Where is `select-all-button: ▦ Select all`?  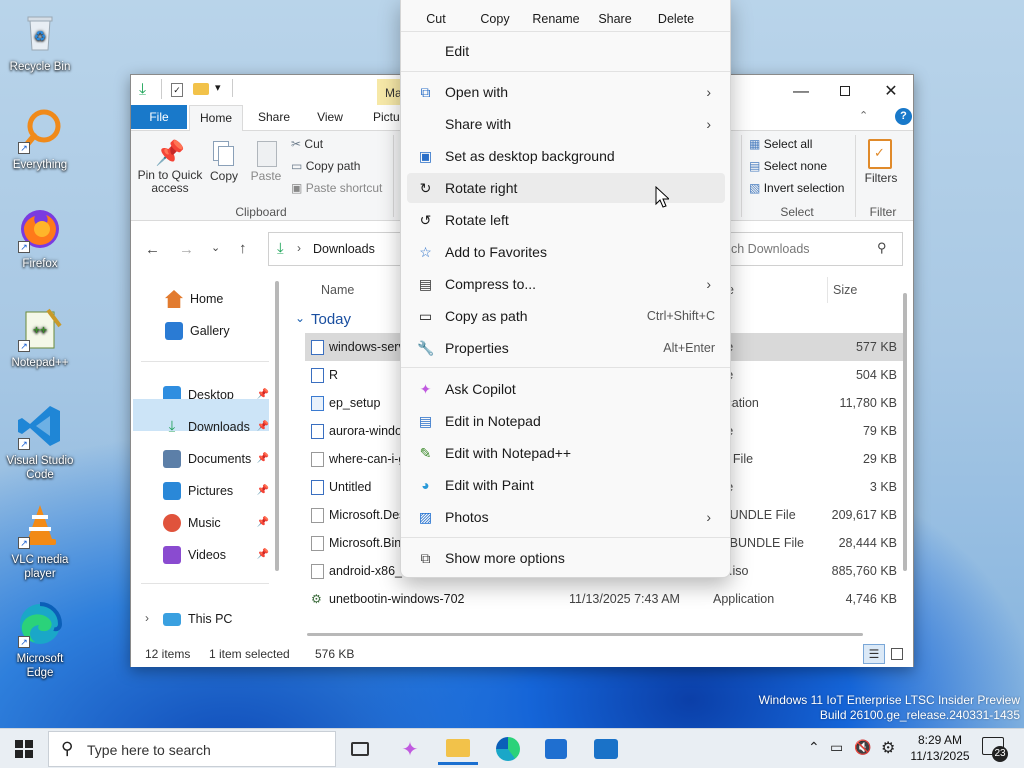 select-all-button: ▦ Select all is located at coordinates (780, 144).